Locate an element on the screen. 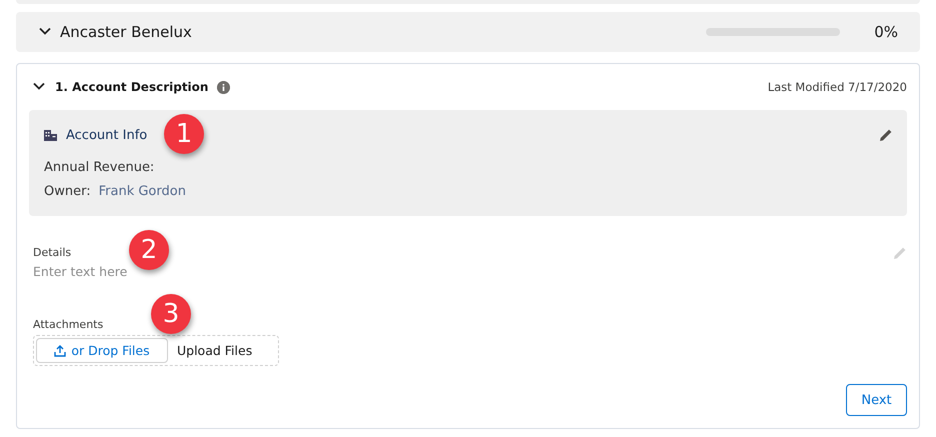  field-label: Owner: is located at coordinates (67, 191).